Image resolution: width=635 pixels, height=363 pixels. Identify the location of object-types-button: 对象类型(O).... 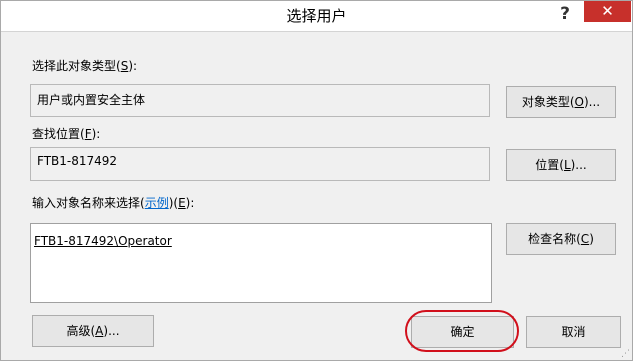
(561, 102).